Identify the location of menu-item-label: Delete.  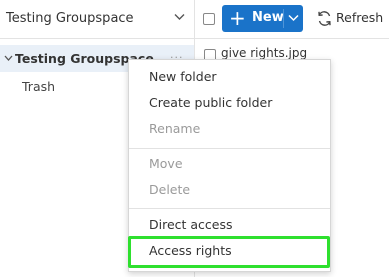
(170, 189).